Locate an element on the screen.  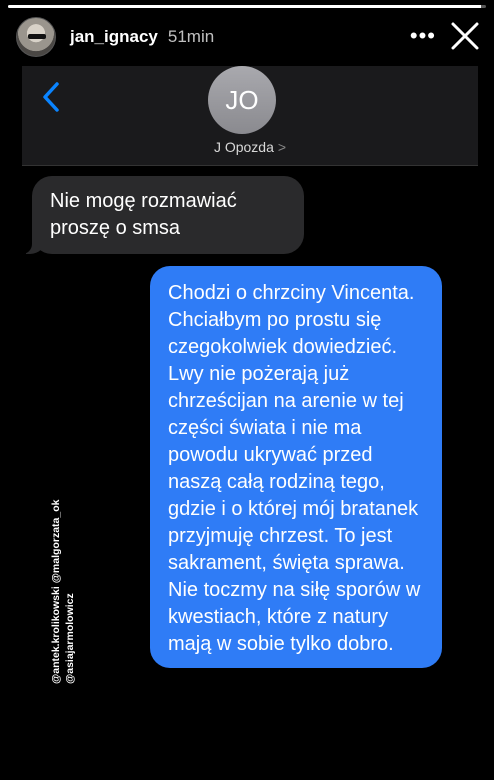
incoming-message-bubble: Nie mogę rozmawiać proszę o smsa is located at coordinates (163, 215).